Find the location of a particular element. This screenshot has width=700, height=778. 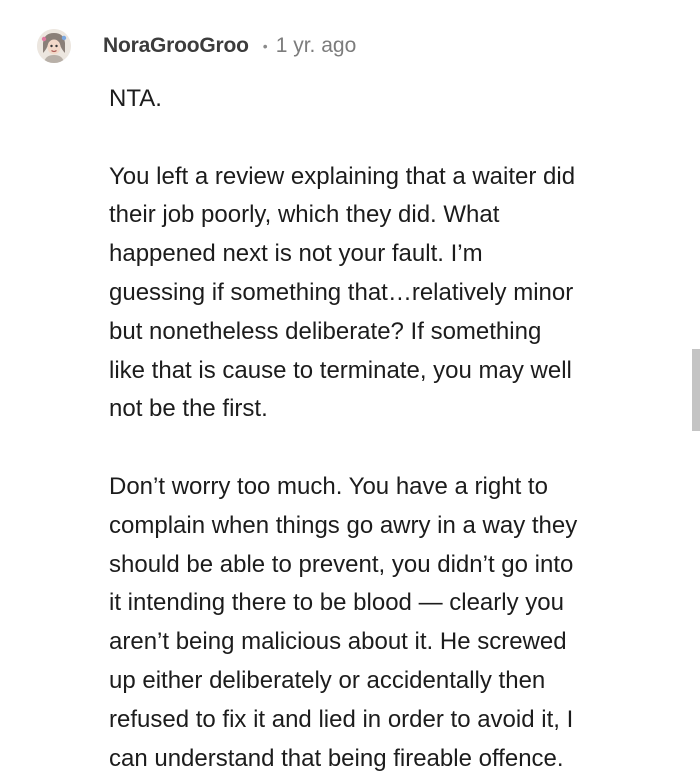

comment-paragraph: NTA. is located at coordinates (381, 99).